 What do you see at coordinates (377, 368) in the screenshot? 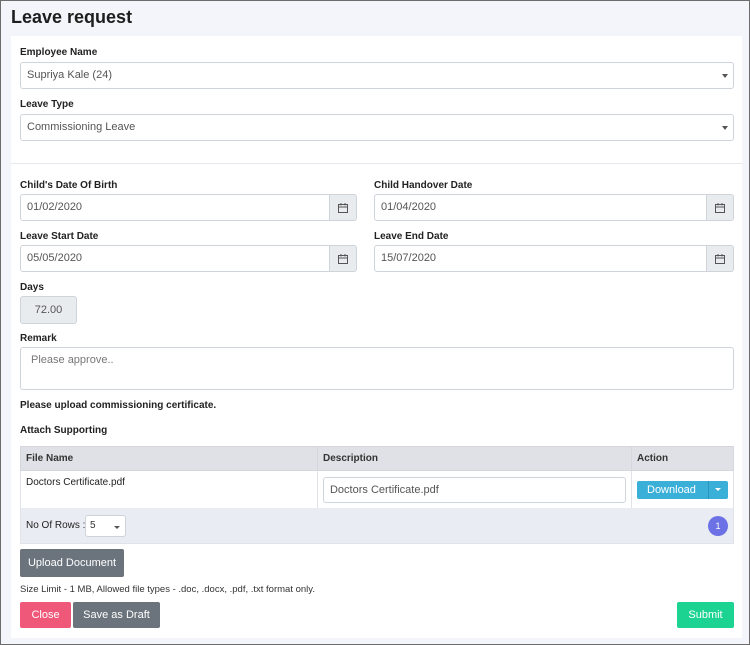
I see `remark-textarea: Please approve..` at bounding box center [377, 368].